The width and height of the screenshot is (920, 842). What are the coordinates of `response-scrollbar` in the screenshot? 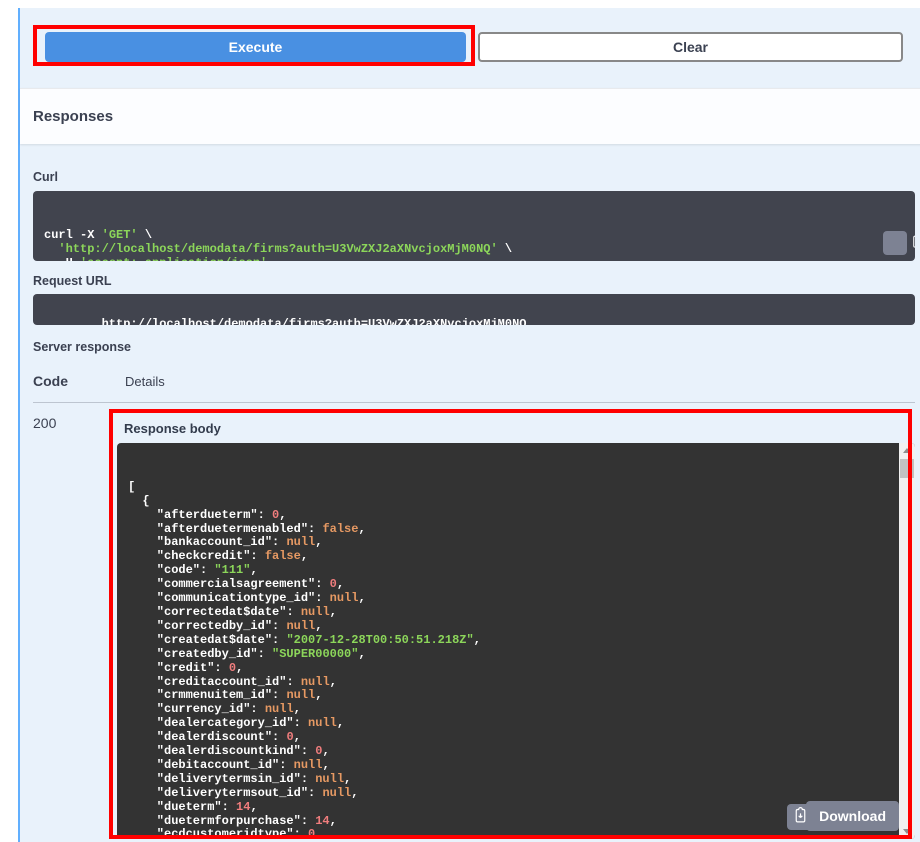 It's located at (907, 641).